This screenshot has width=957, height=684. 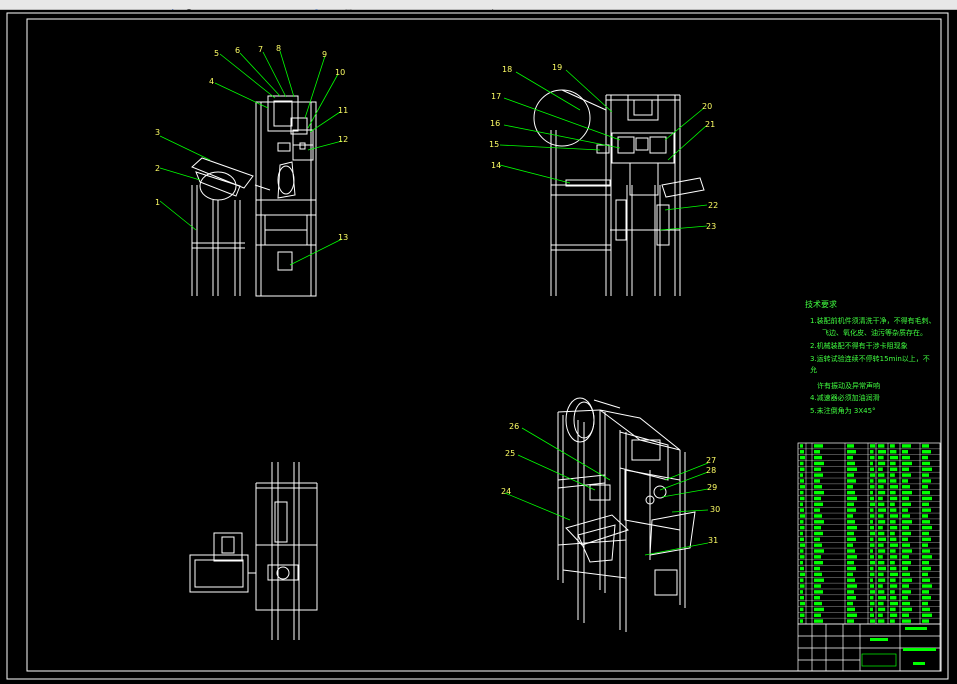 What do you see at coordinates (557, 67) in the screenshot?
I see `part-label: 19` at bounding box center [557, 67].